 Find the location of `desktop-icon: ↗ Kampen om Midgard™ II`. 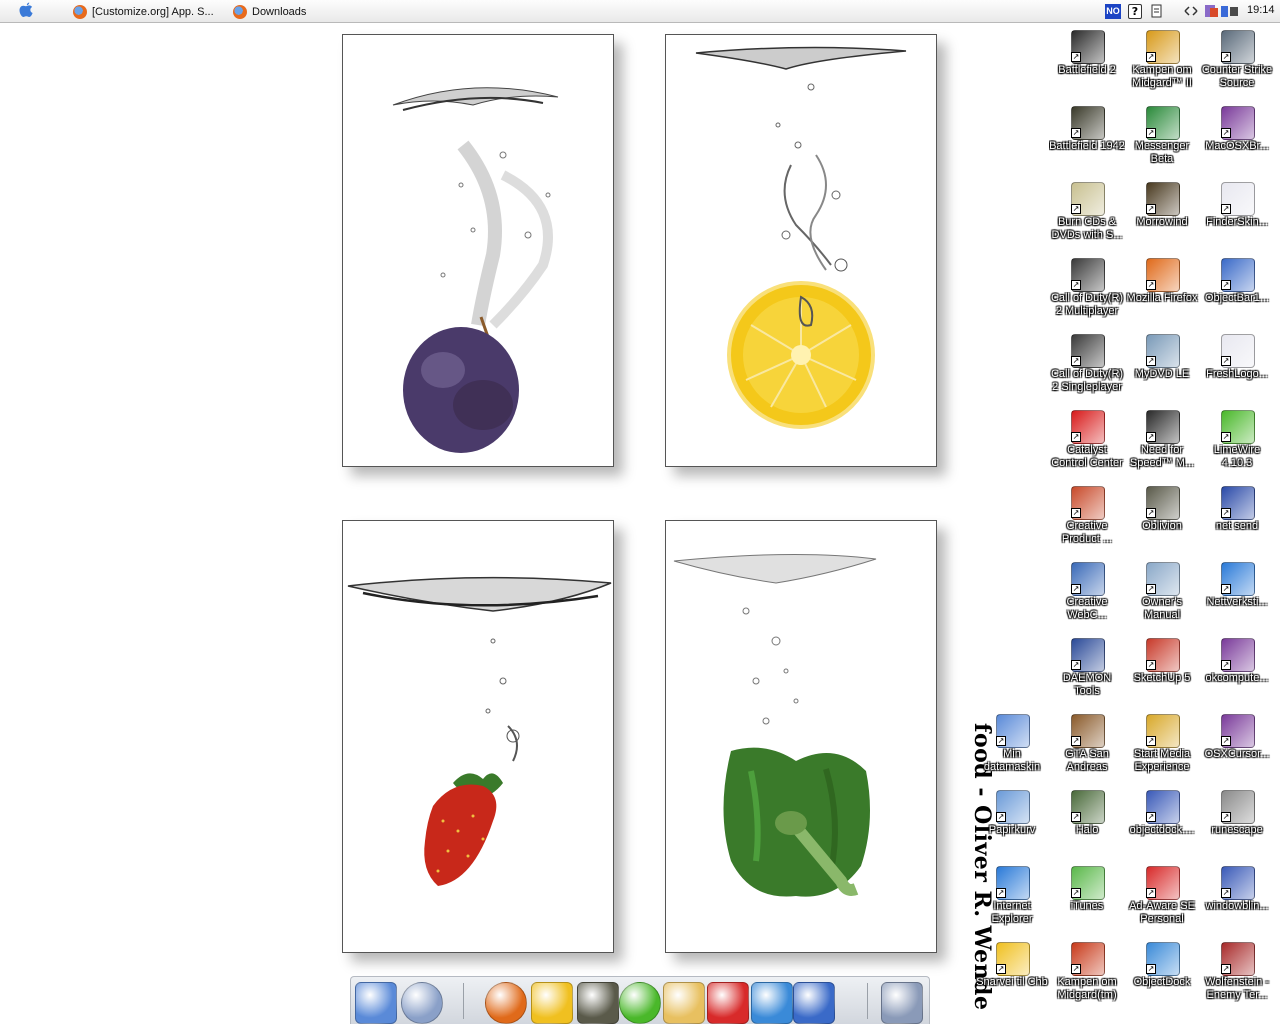

desktop-icon: ↗ Kampen om Midgard™ II is located at coordinates (1162, 68).